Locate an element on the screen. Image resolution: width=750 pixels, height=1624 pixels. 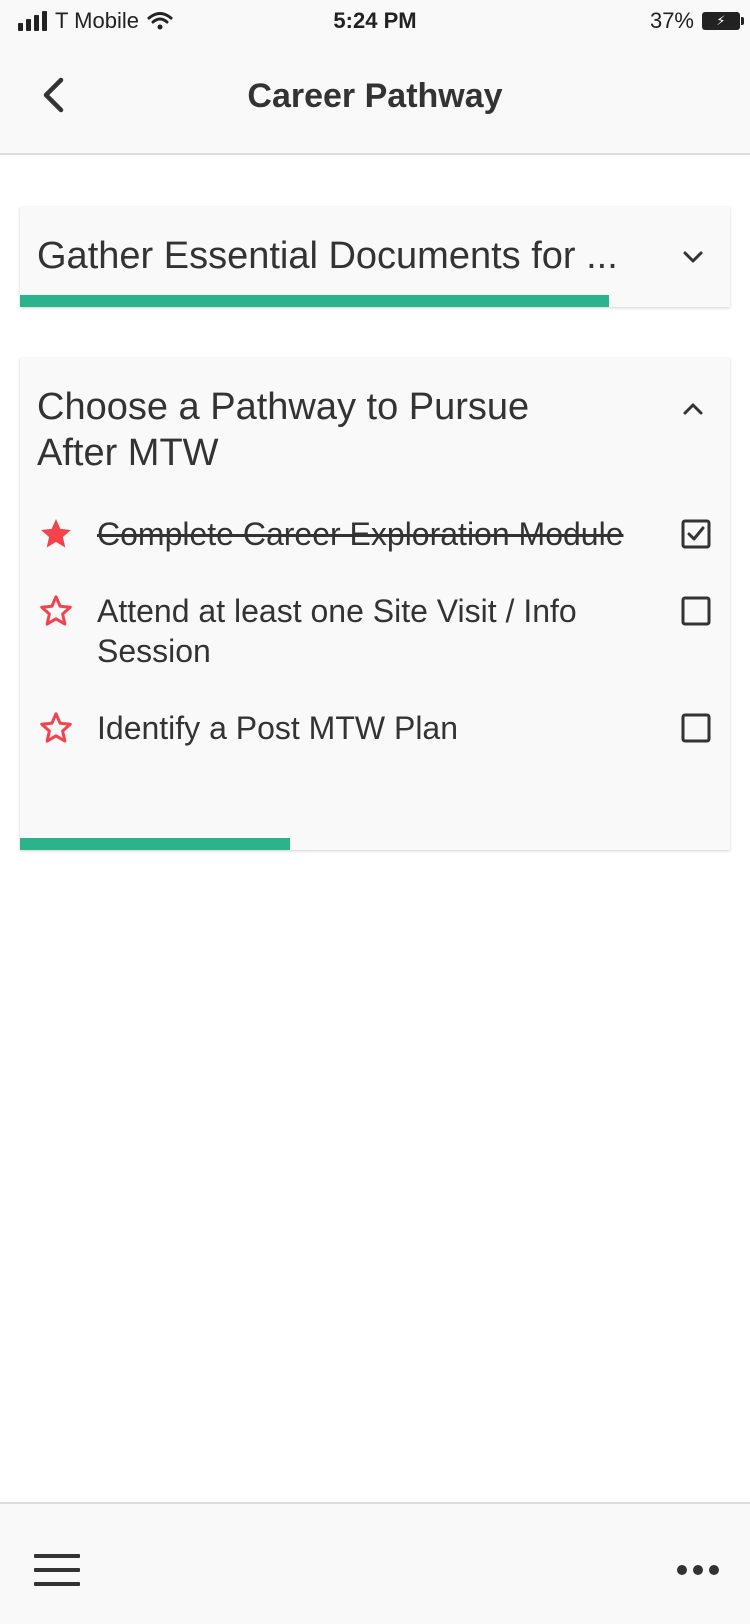
navigation-bar: Career Pathway is located at coordinates (375, 98).